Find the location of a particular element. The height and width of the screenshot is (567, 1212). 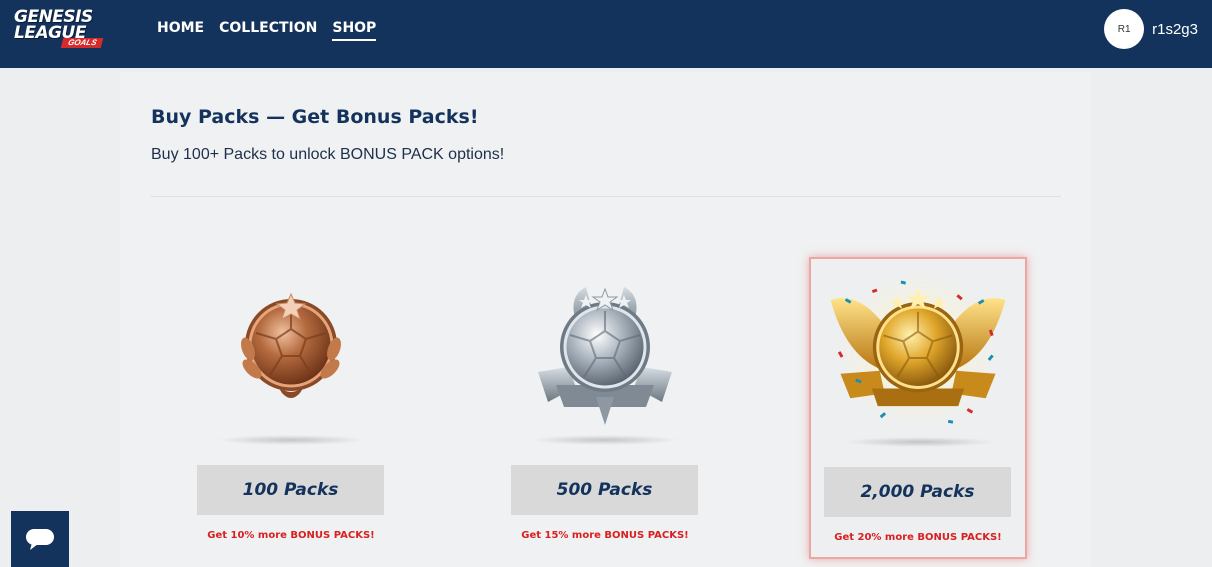

user-menu: R1 r1s2g3 is located at coordinates (1151, 29).